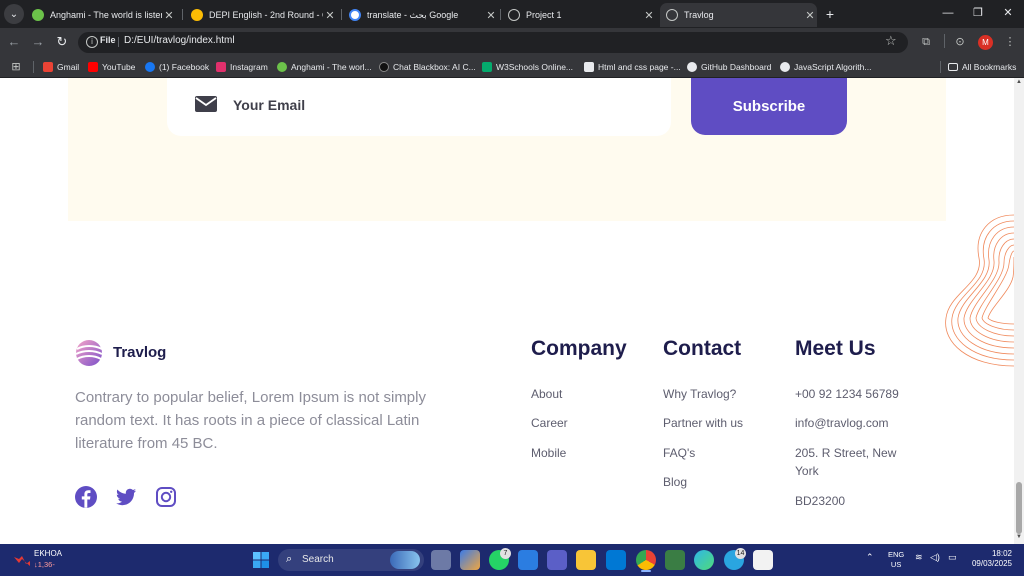 The width and height of the screenshot is (1024, 576). What do you see at coordinates (92, 42) in the screenshot?
I see `info-icon: i` at bounding box center [92, 42].